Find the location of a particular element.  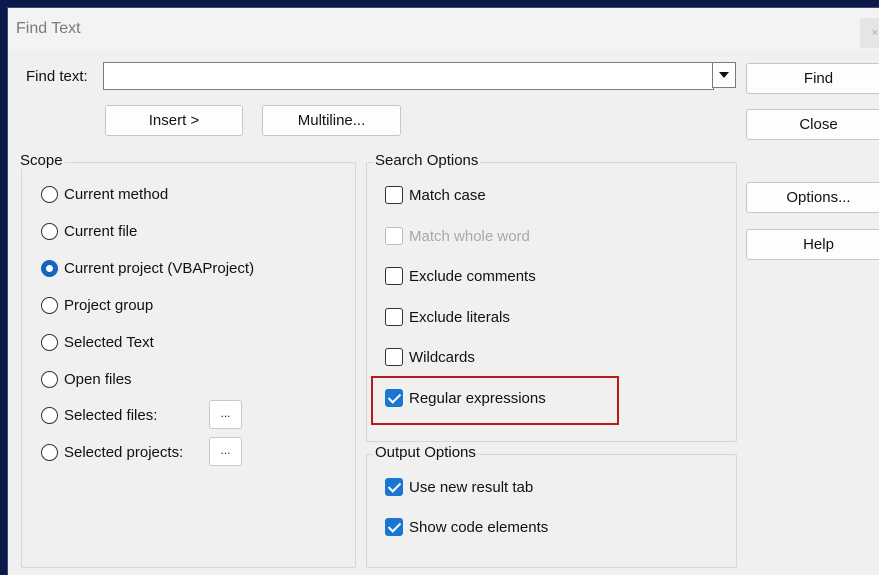

scope-option-label: Current project (VBAProject) is located at coordinates (159, 268).